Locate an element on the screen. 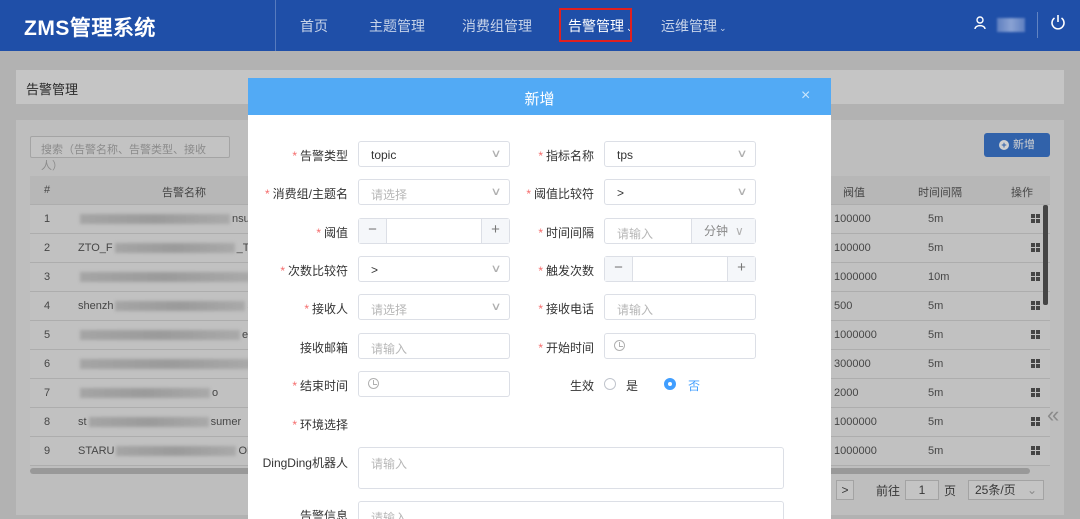 The width and height of the screenshot is (1080, 519). receiver-phone-label-text: 接收电话 is located at coordinates (569, 309).